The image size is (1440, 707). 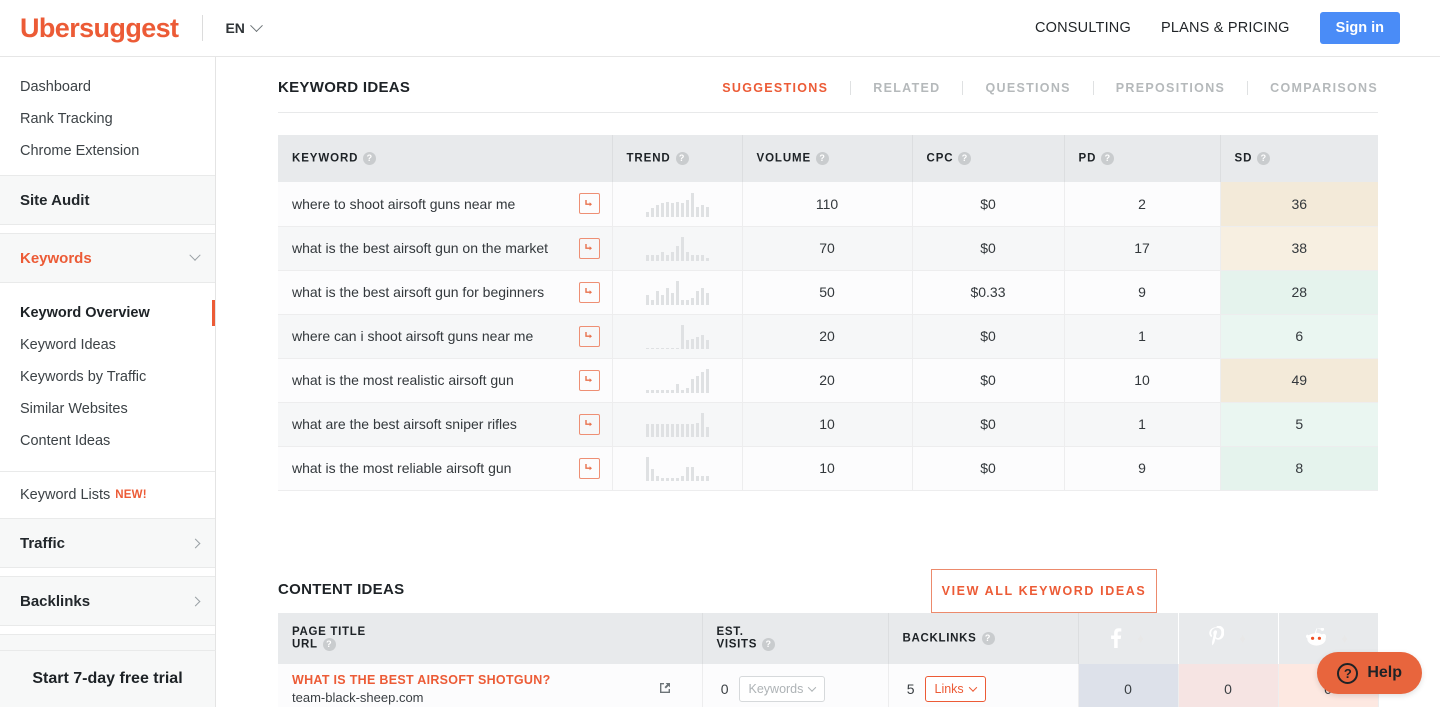 I want to click on sidebar-item-keyword-overview: Keyword Overview, so click(x=107, y=313).